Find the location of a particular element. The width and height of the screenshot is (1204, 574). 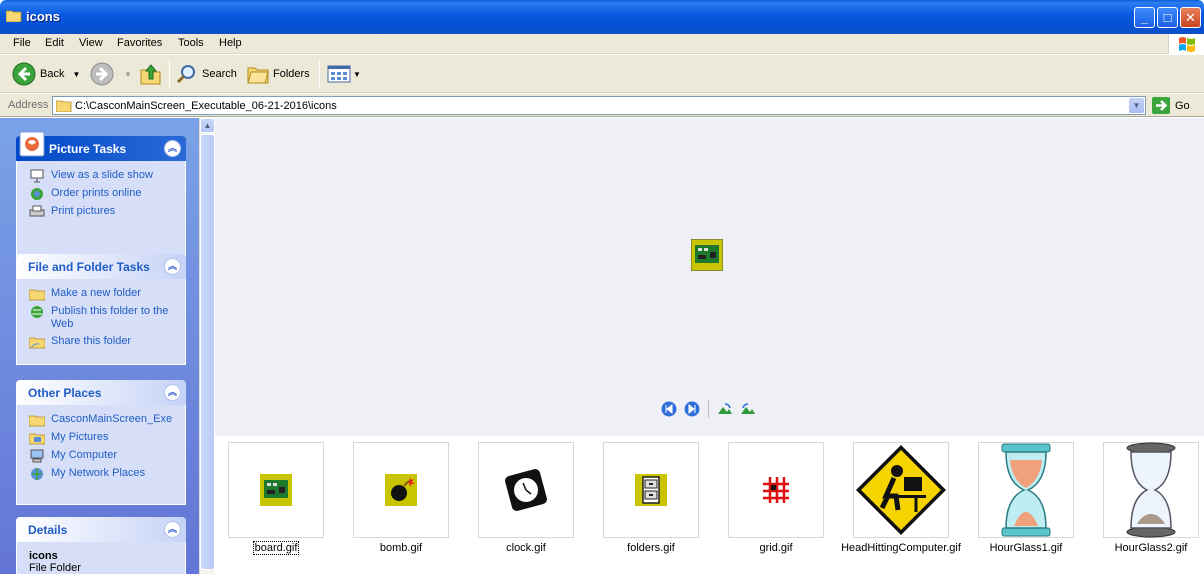

address-label: Address is located at coordinates (28, 105).